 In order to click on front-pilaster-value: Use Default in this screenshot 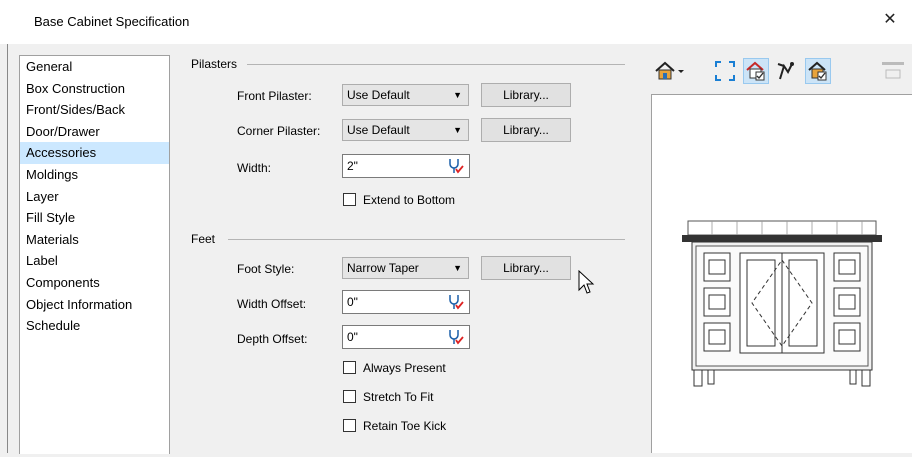, I will do `click(378, 95)`.